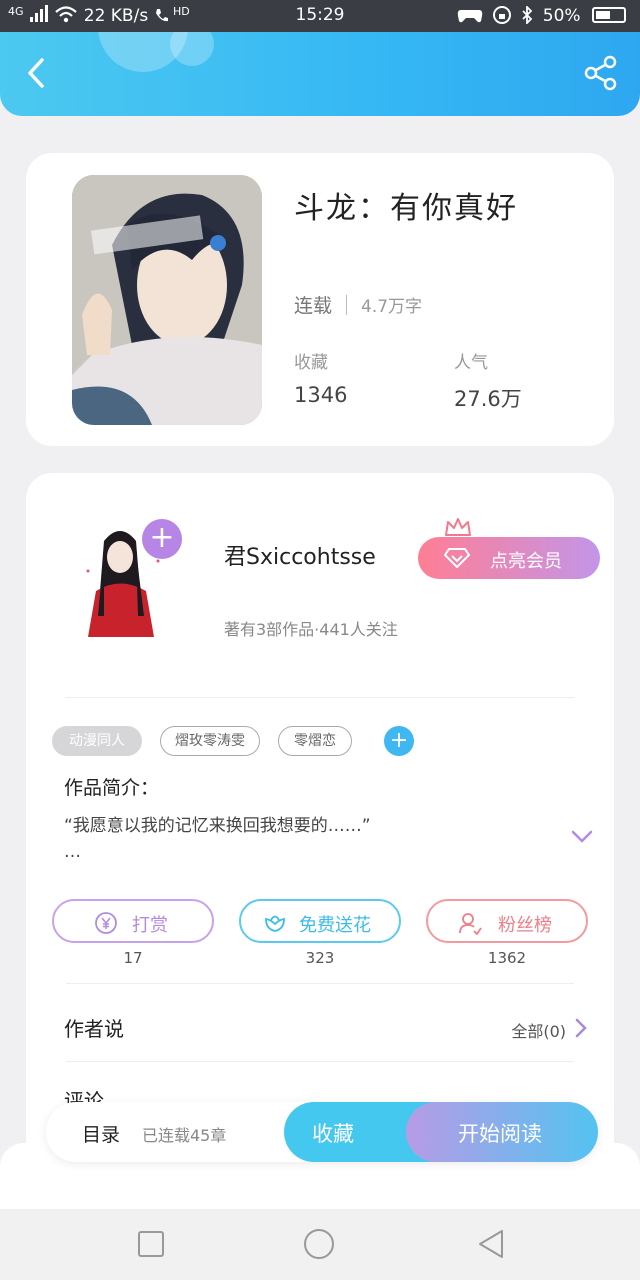  I want to click on chevron-down-icon, so click(582, 837).